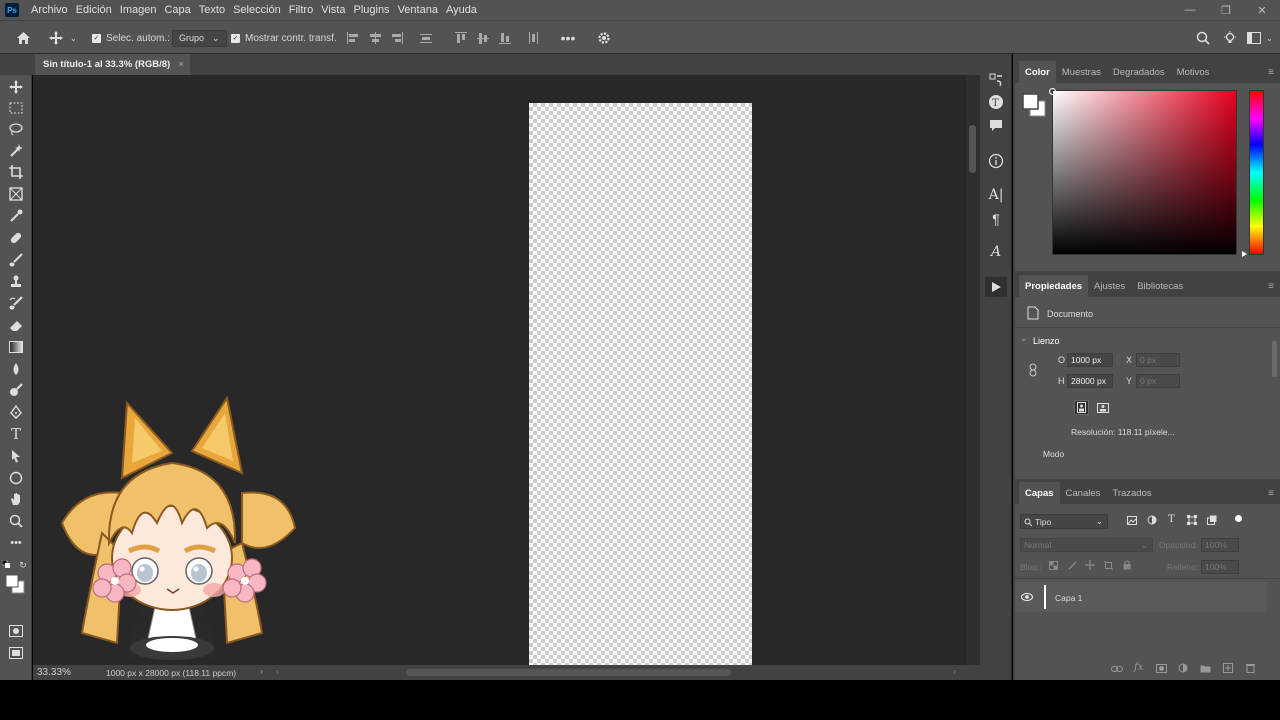 Image resolution: width=1280 pixels, height=720 pixels. I want to click on lasso-tool, so click(16, 129).